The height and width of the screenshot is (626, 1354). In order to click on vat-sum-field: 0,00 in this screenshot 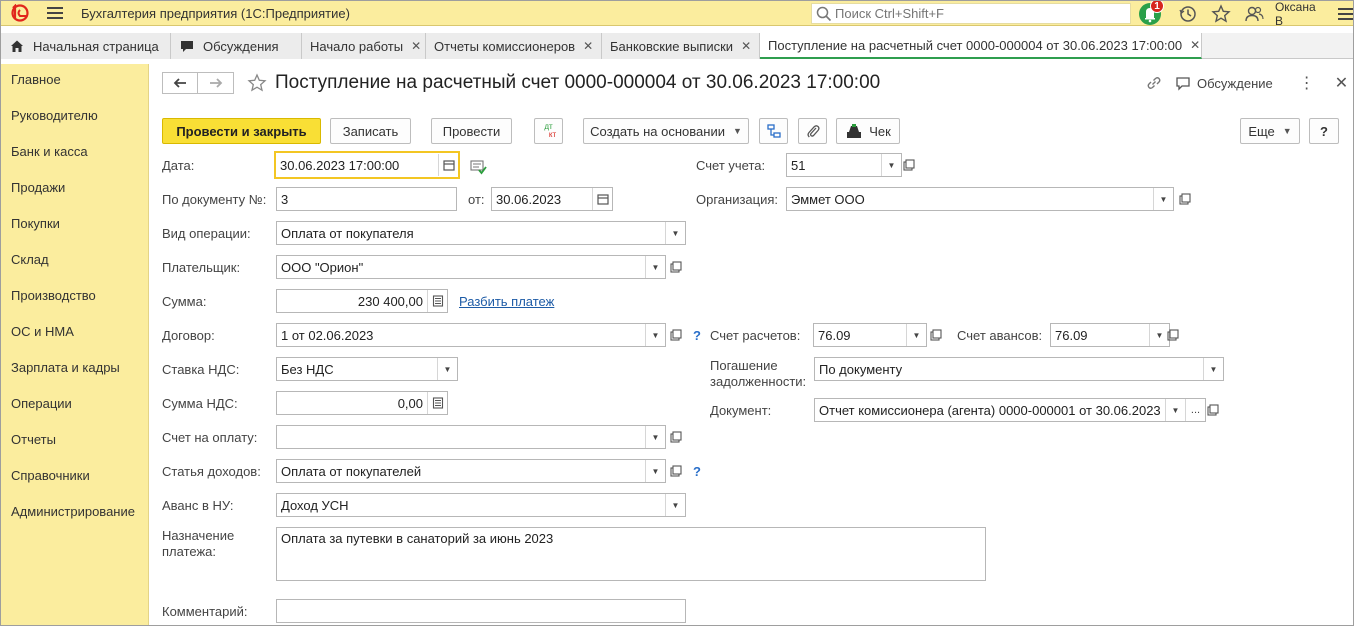, I will do `click(362, 403)`.